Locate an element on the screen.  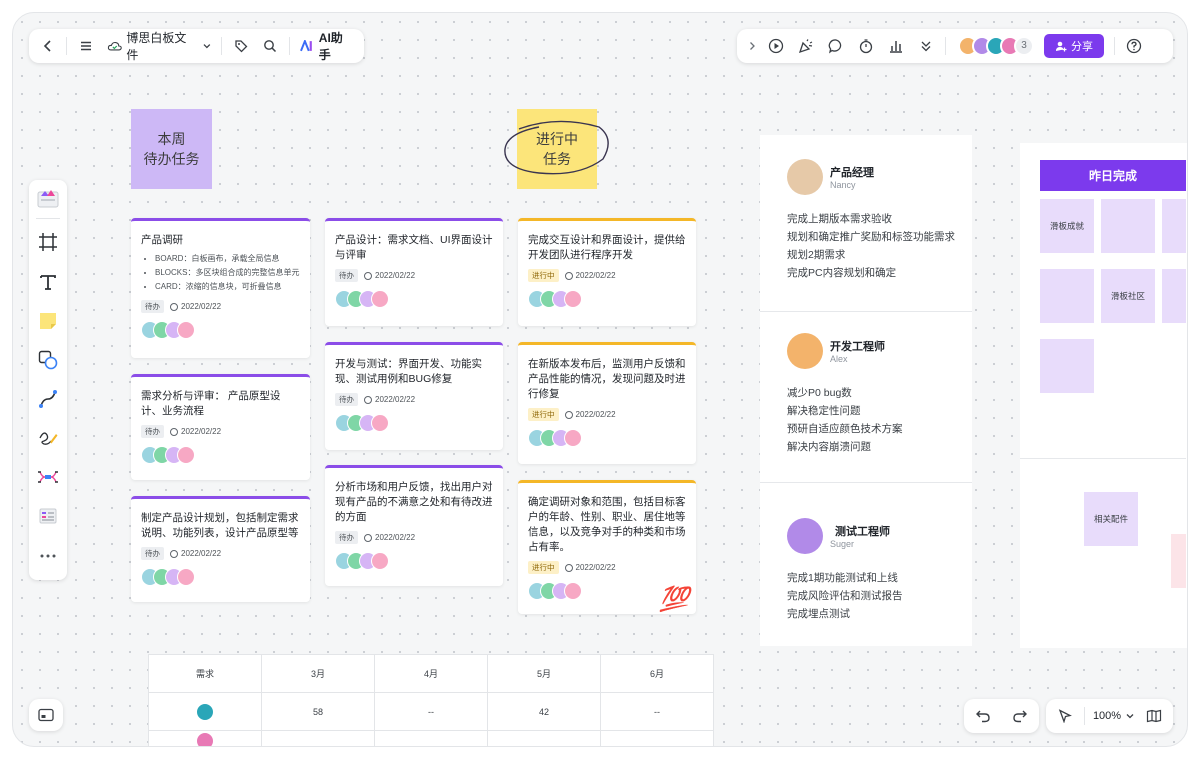
mini-sticky: 相关配件 is located at coordinates (1111, 519).